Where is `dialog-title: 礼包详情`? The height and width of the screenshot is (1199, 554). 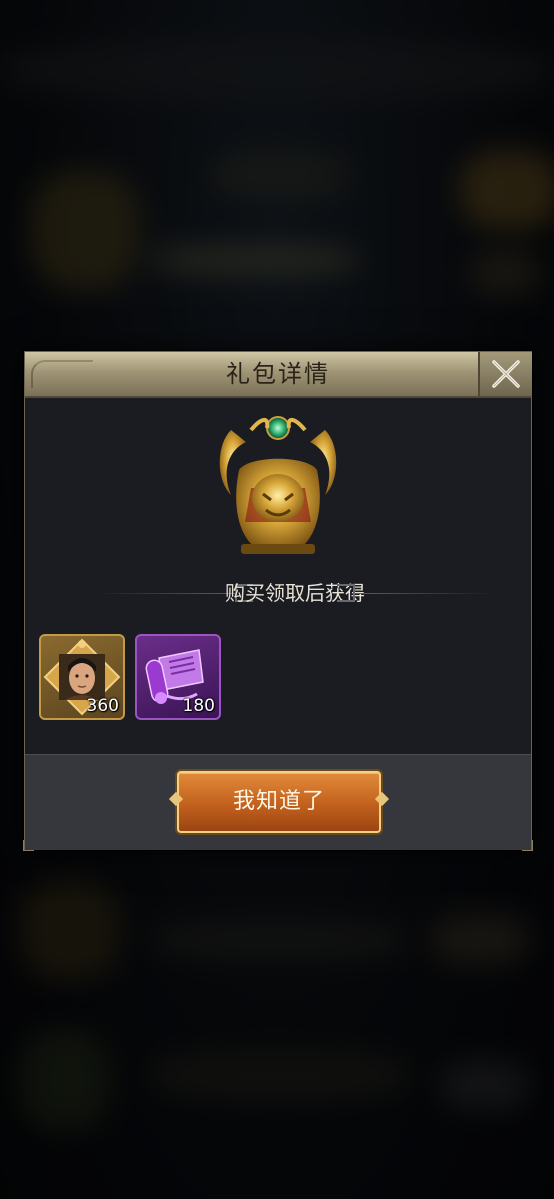
dialog-title: 礼包详情 is located at coordinates (278, 374).